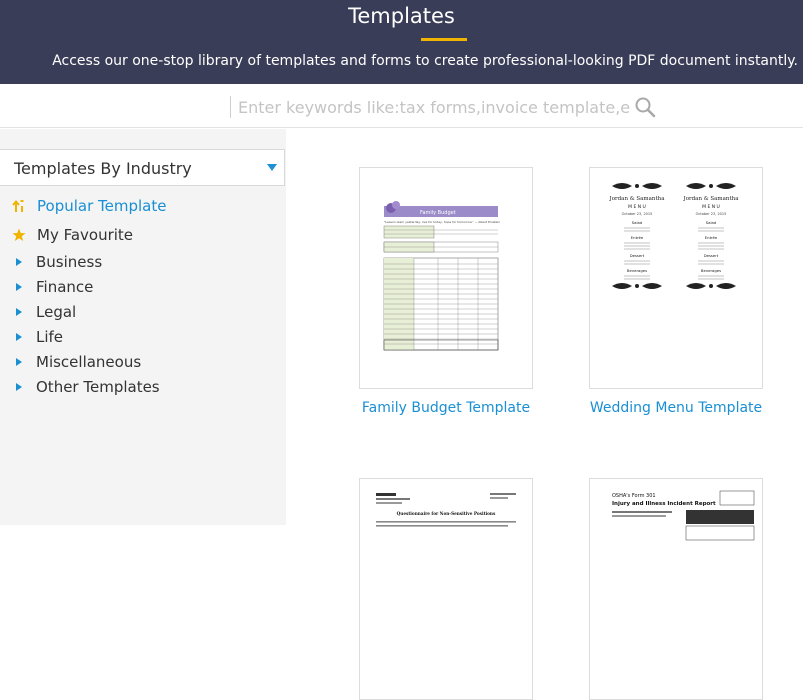 Image resolution: width=803 pixels, height=700 pixels. Describe the element at coordinates (50, 337) in the screenshot. I see `sidebar-item-label: Life` at that location.